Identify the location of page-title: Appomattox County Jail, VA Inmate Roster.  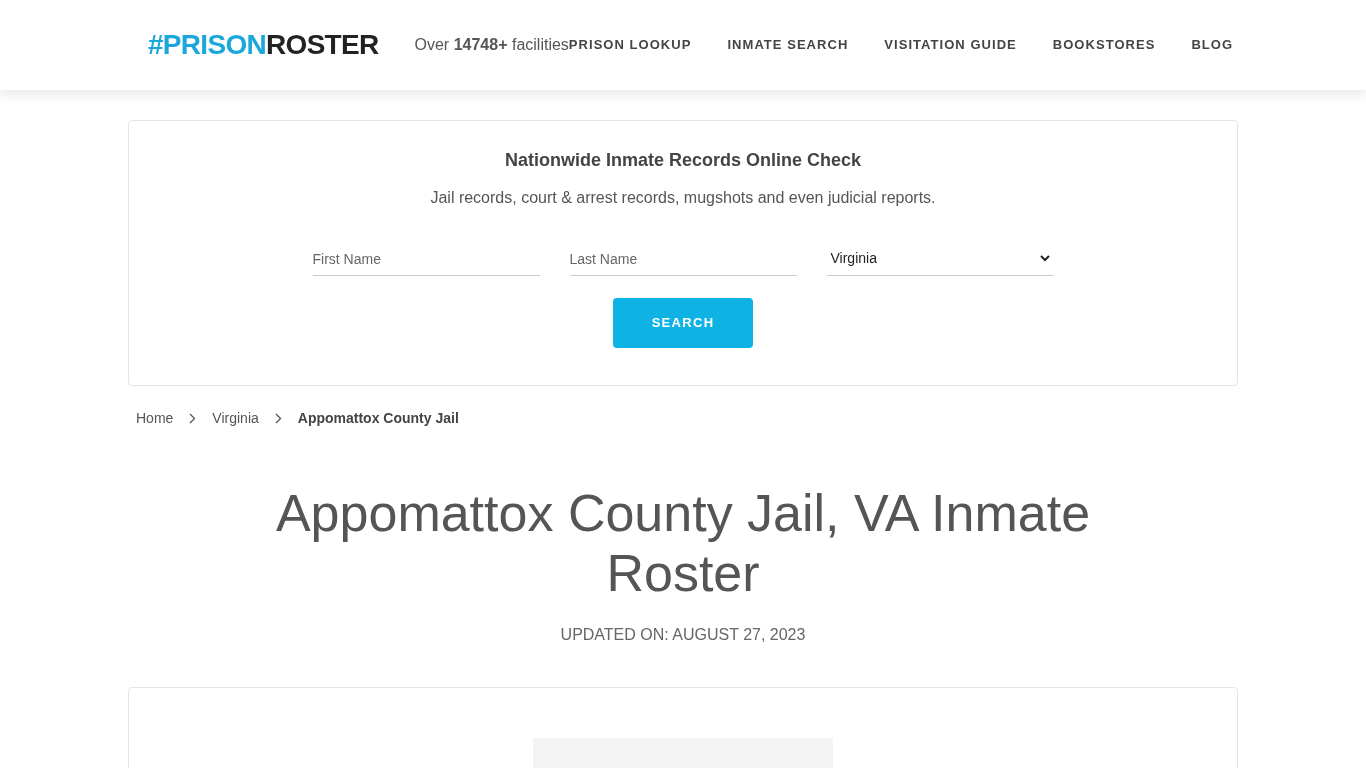
(683, 543).